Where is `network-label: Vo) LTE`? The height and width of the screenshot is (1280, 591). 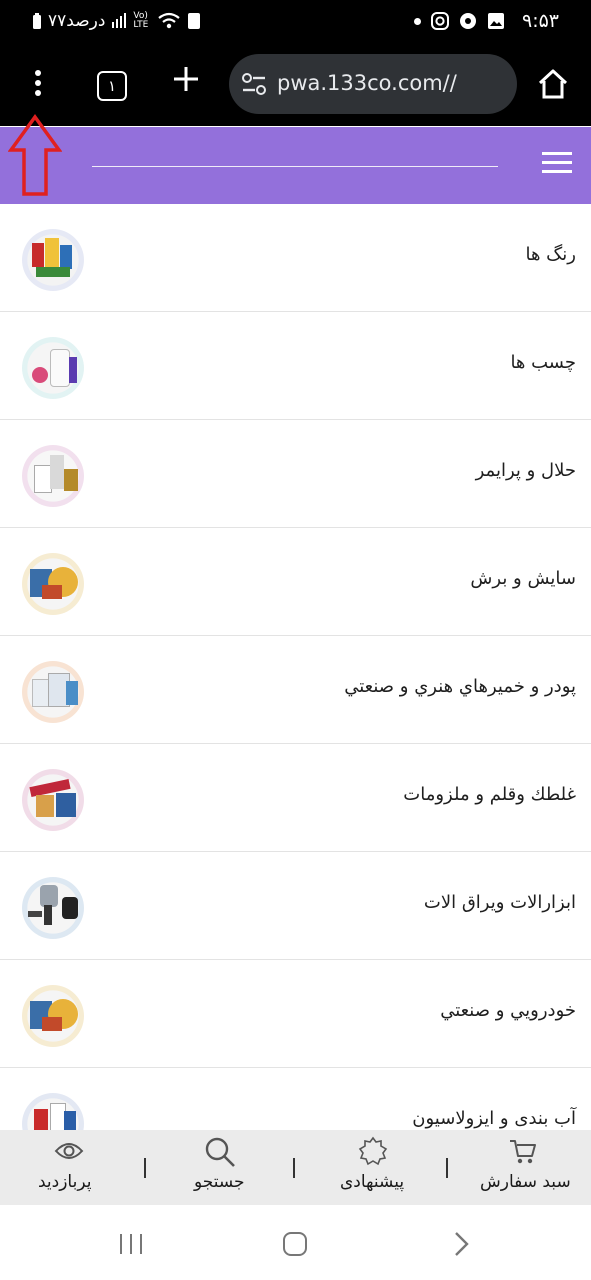
network-label: Vo) LTE is located at coordinates (141, 20).